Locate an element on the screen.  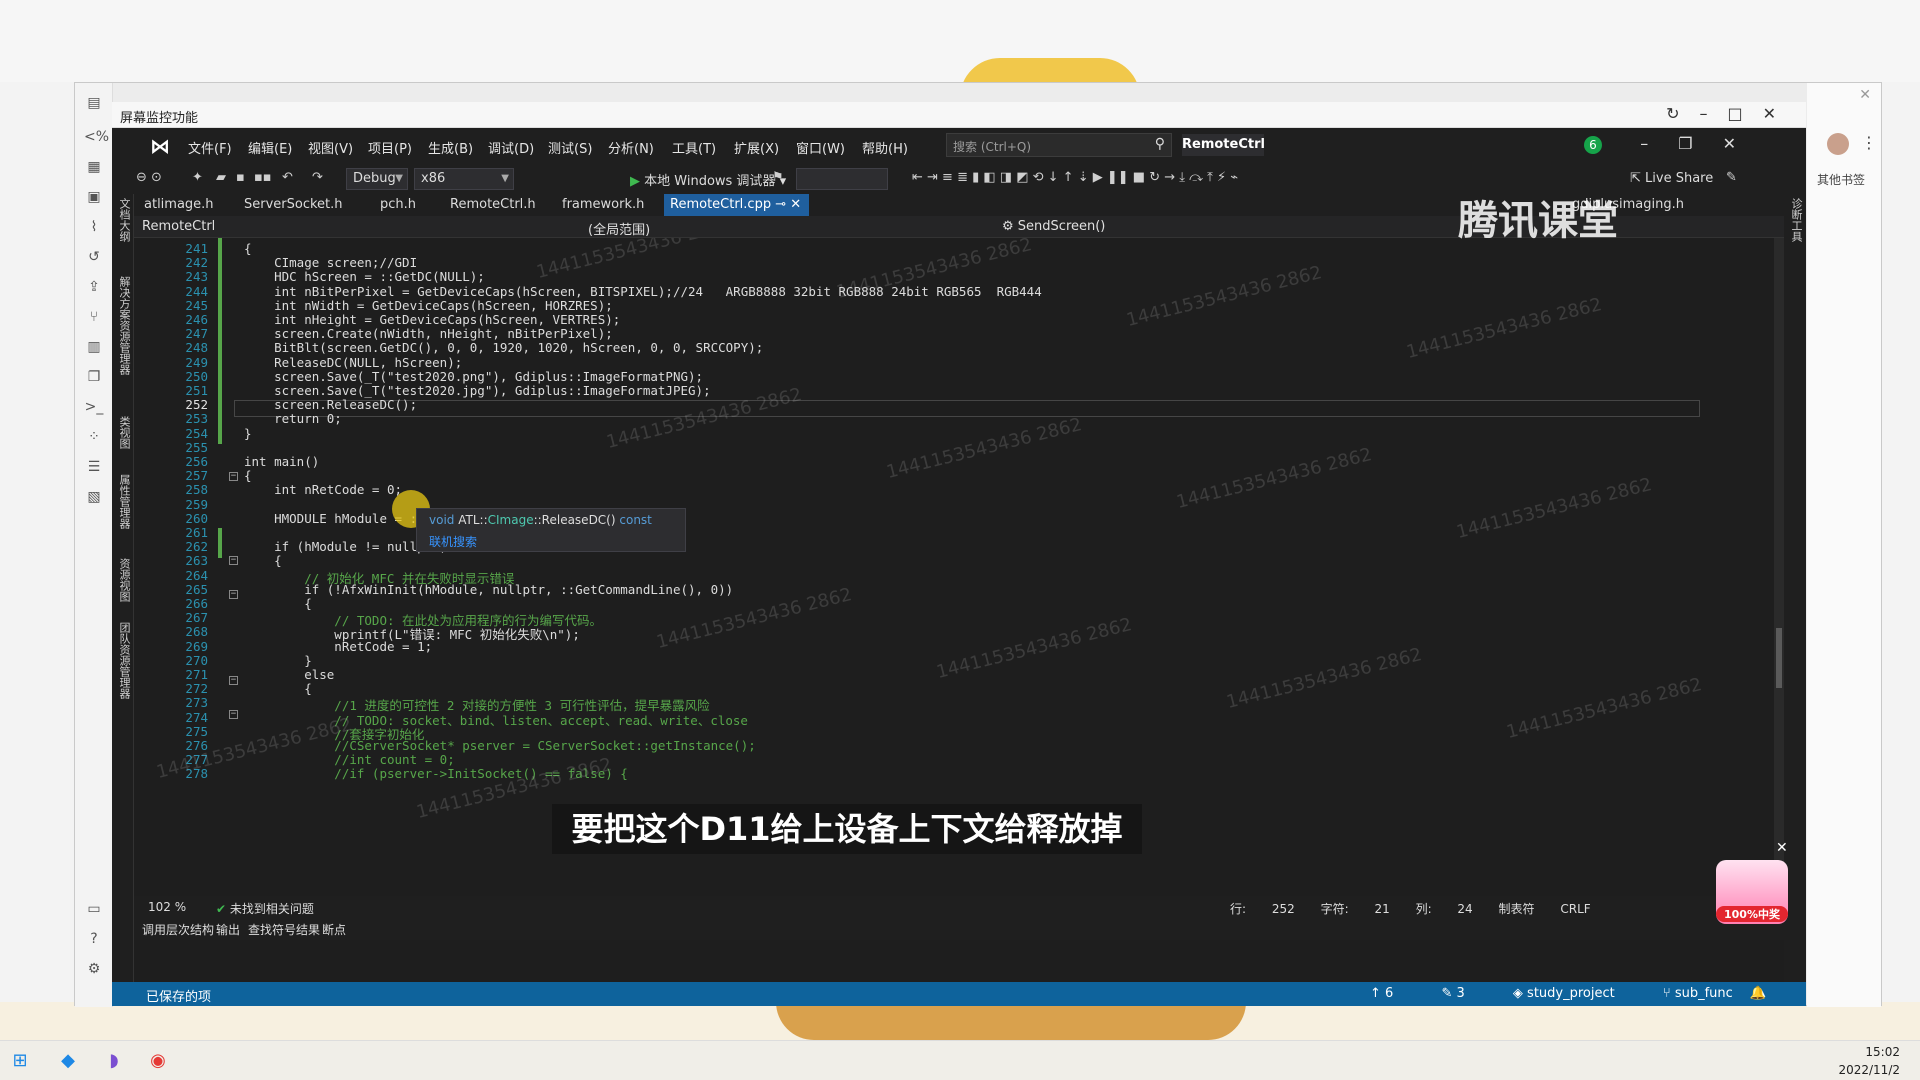
tool-solution-explorer: 解决方案资源管理器 is located at coordinates (124, 325).